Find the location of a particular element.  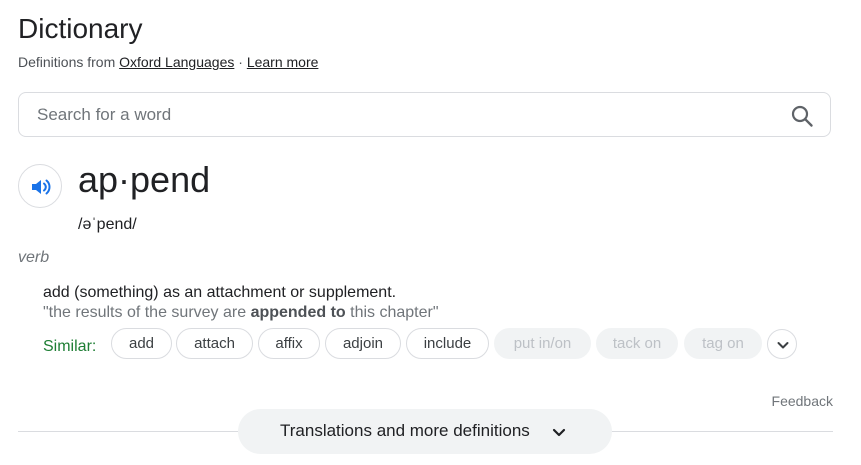

pronunciation-audio-button is located at coordinates (40, 186).